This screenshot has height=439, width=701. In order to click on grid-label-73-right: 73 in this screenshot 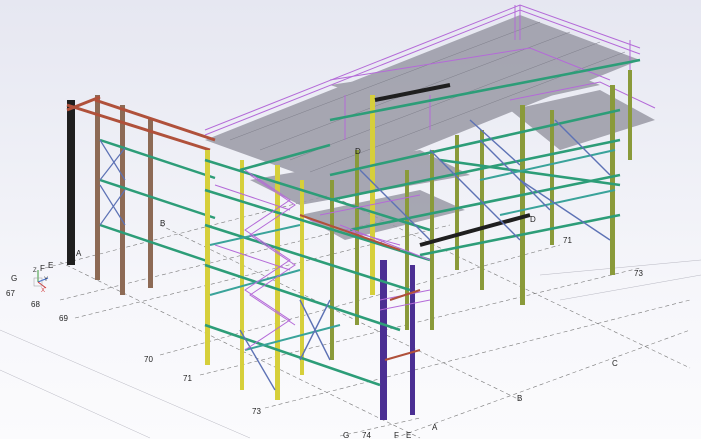, I will do `click(638, 273)`.